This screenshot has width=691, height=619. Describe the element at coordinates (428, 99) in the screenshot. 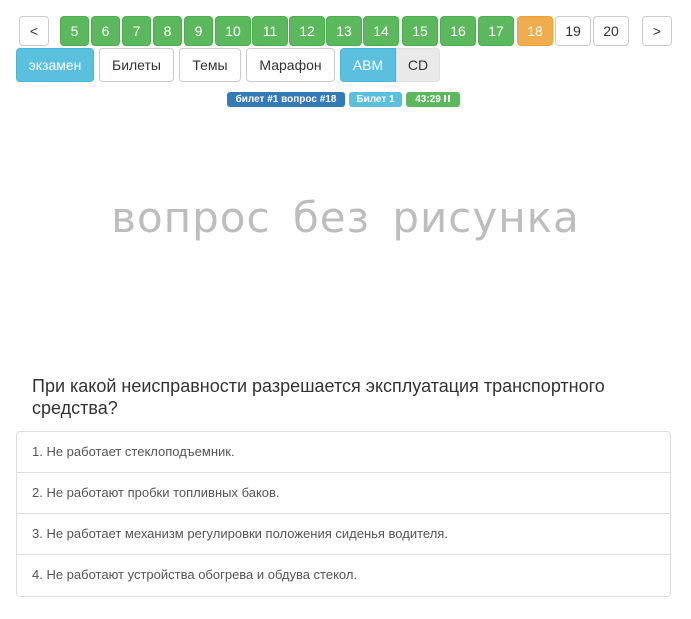

I see `timer-value: 43:29` at that location.